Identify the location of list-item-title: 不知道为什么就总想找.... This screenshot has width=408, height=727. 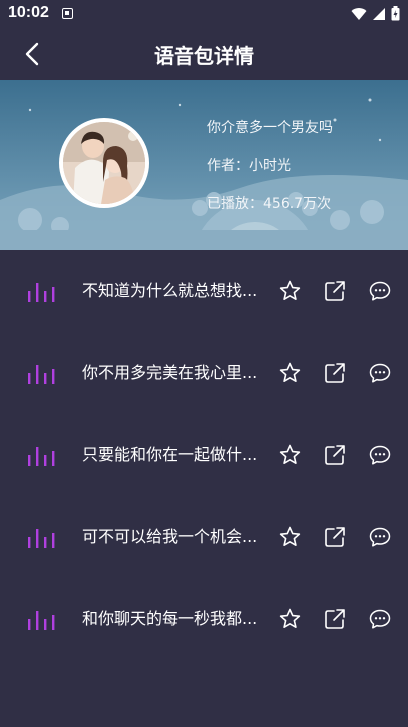
(175, 291).